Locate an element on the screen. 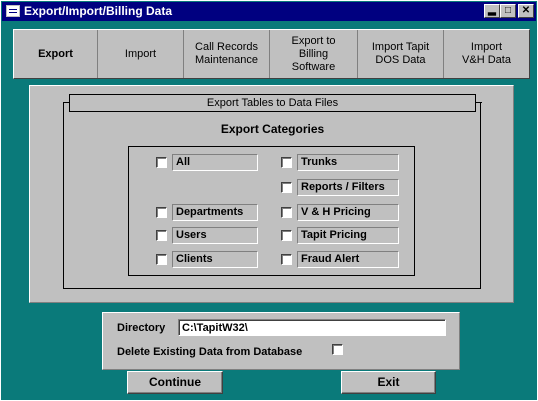  category-all: All is located at coordinates (207, 162).